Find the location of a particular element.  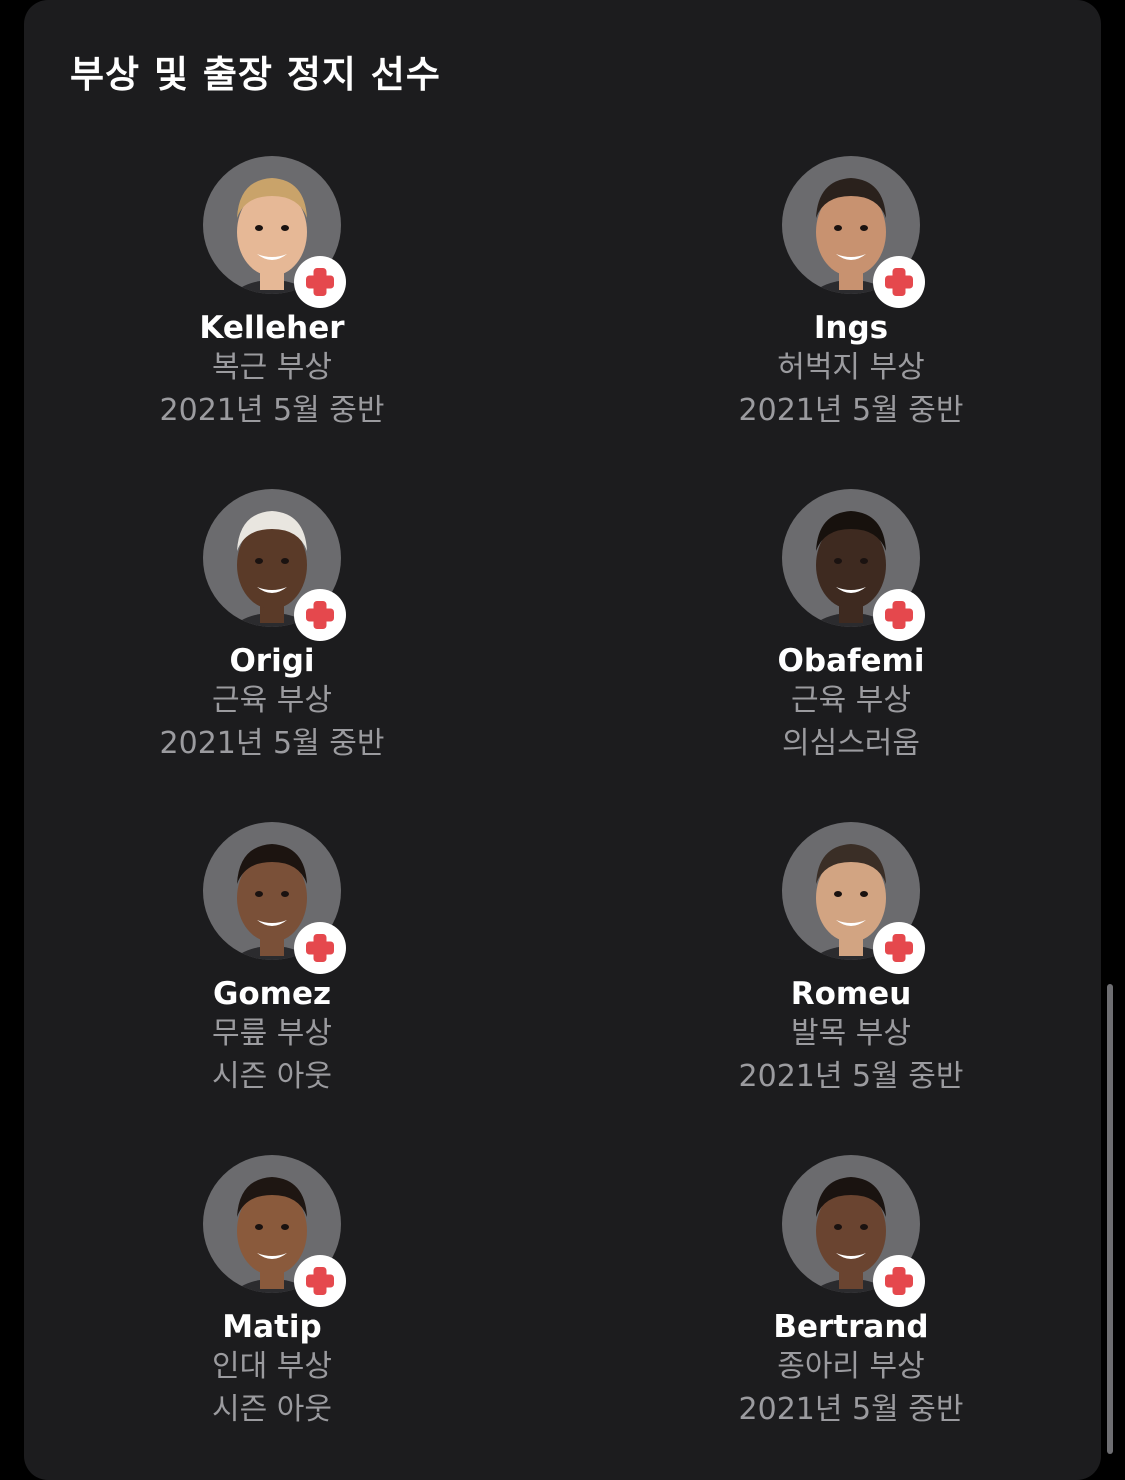

player-name: Romeu is located at coordinates (851, 994).